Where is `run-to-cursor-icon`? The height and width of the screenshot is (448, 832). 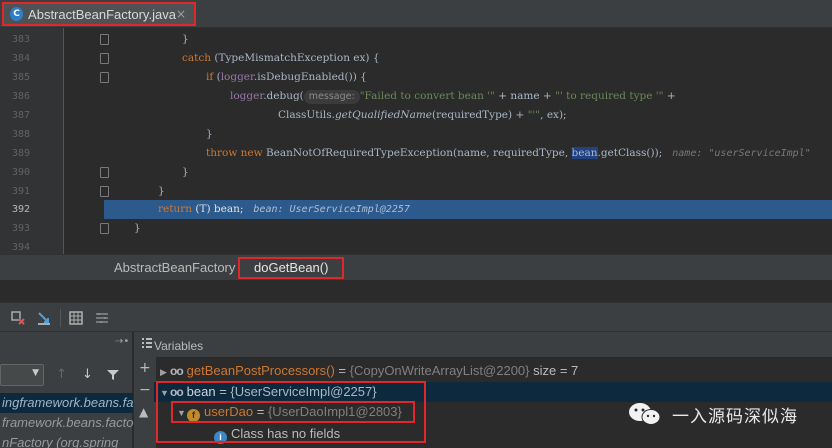
run-to-cursor-icon is located at coordinates (18, 318).